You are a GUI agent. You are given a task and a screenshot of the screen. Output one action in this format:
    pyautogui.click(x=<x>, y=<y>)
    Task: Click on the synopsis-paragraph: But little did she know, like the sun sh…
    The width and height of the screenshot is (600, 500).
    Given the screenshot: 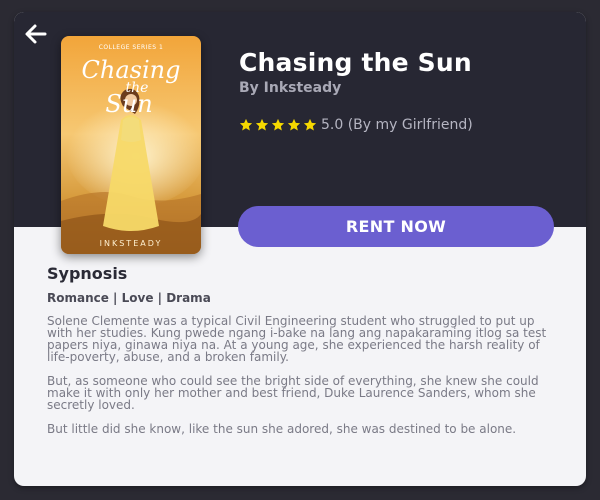 What is the action you would take?
    pyautogui.click(x=282, y=429)
    